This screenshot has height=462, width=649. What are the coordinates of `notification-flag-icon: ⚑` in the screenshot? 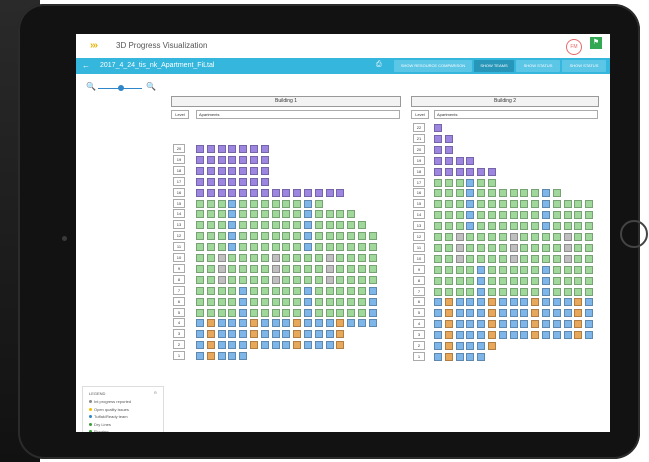 It's located at (596, 43).